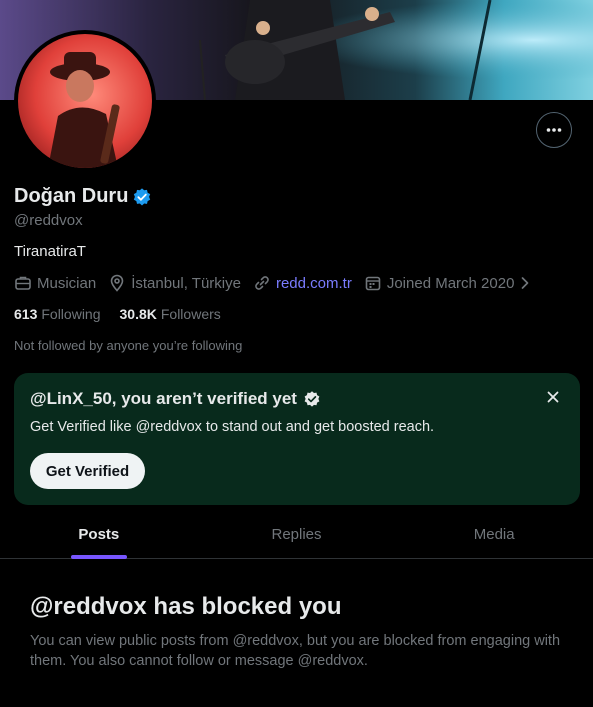  Describe the element at coordinates (48, 220) in the screenshot. I see `profile-handle: @reddvox` at that location.